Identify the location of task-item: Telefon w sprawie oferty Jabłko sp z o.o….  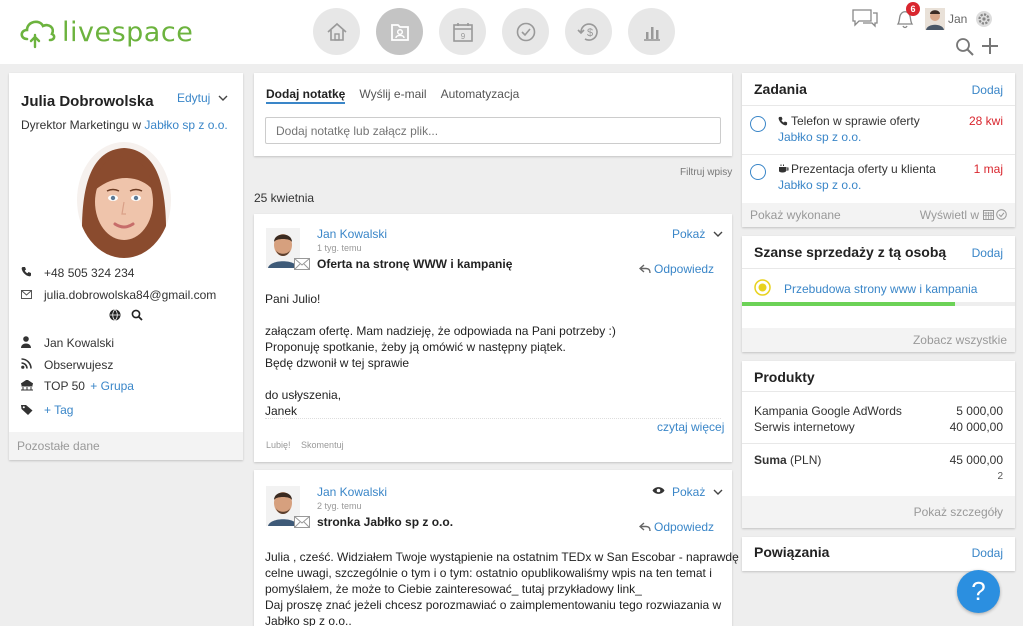
(878, 130).